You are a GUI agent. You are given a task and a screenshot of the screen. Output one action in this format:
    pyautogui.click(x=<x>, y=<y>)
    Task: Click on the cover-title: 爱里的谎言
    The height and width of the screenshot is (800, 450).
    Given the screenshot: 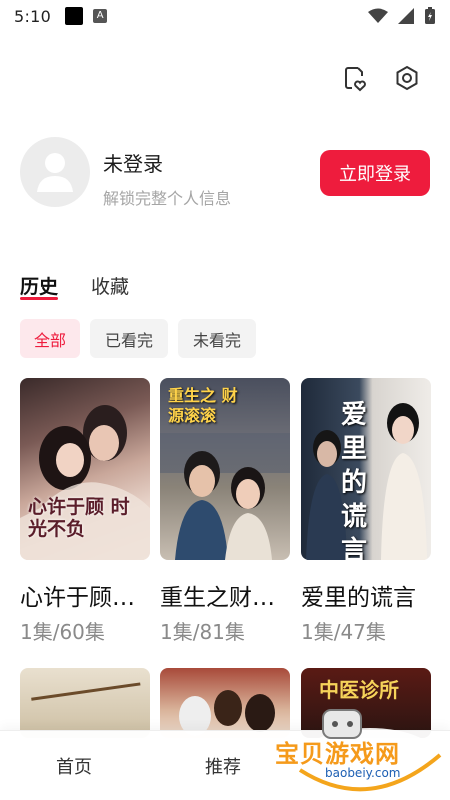 What is the action you would take?
    pyautogui.click(x=354, y=480)
    